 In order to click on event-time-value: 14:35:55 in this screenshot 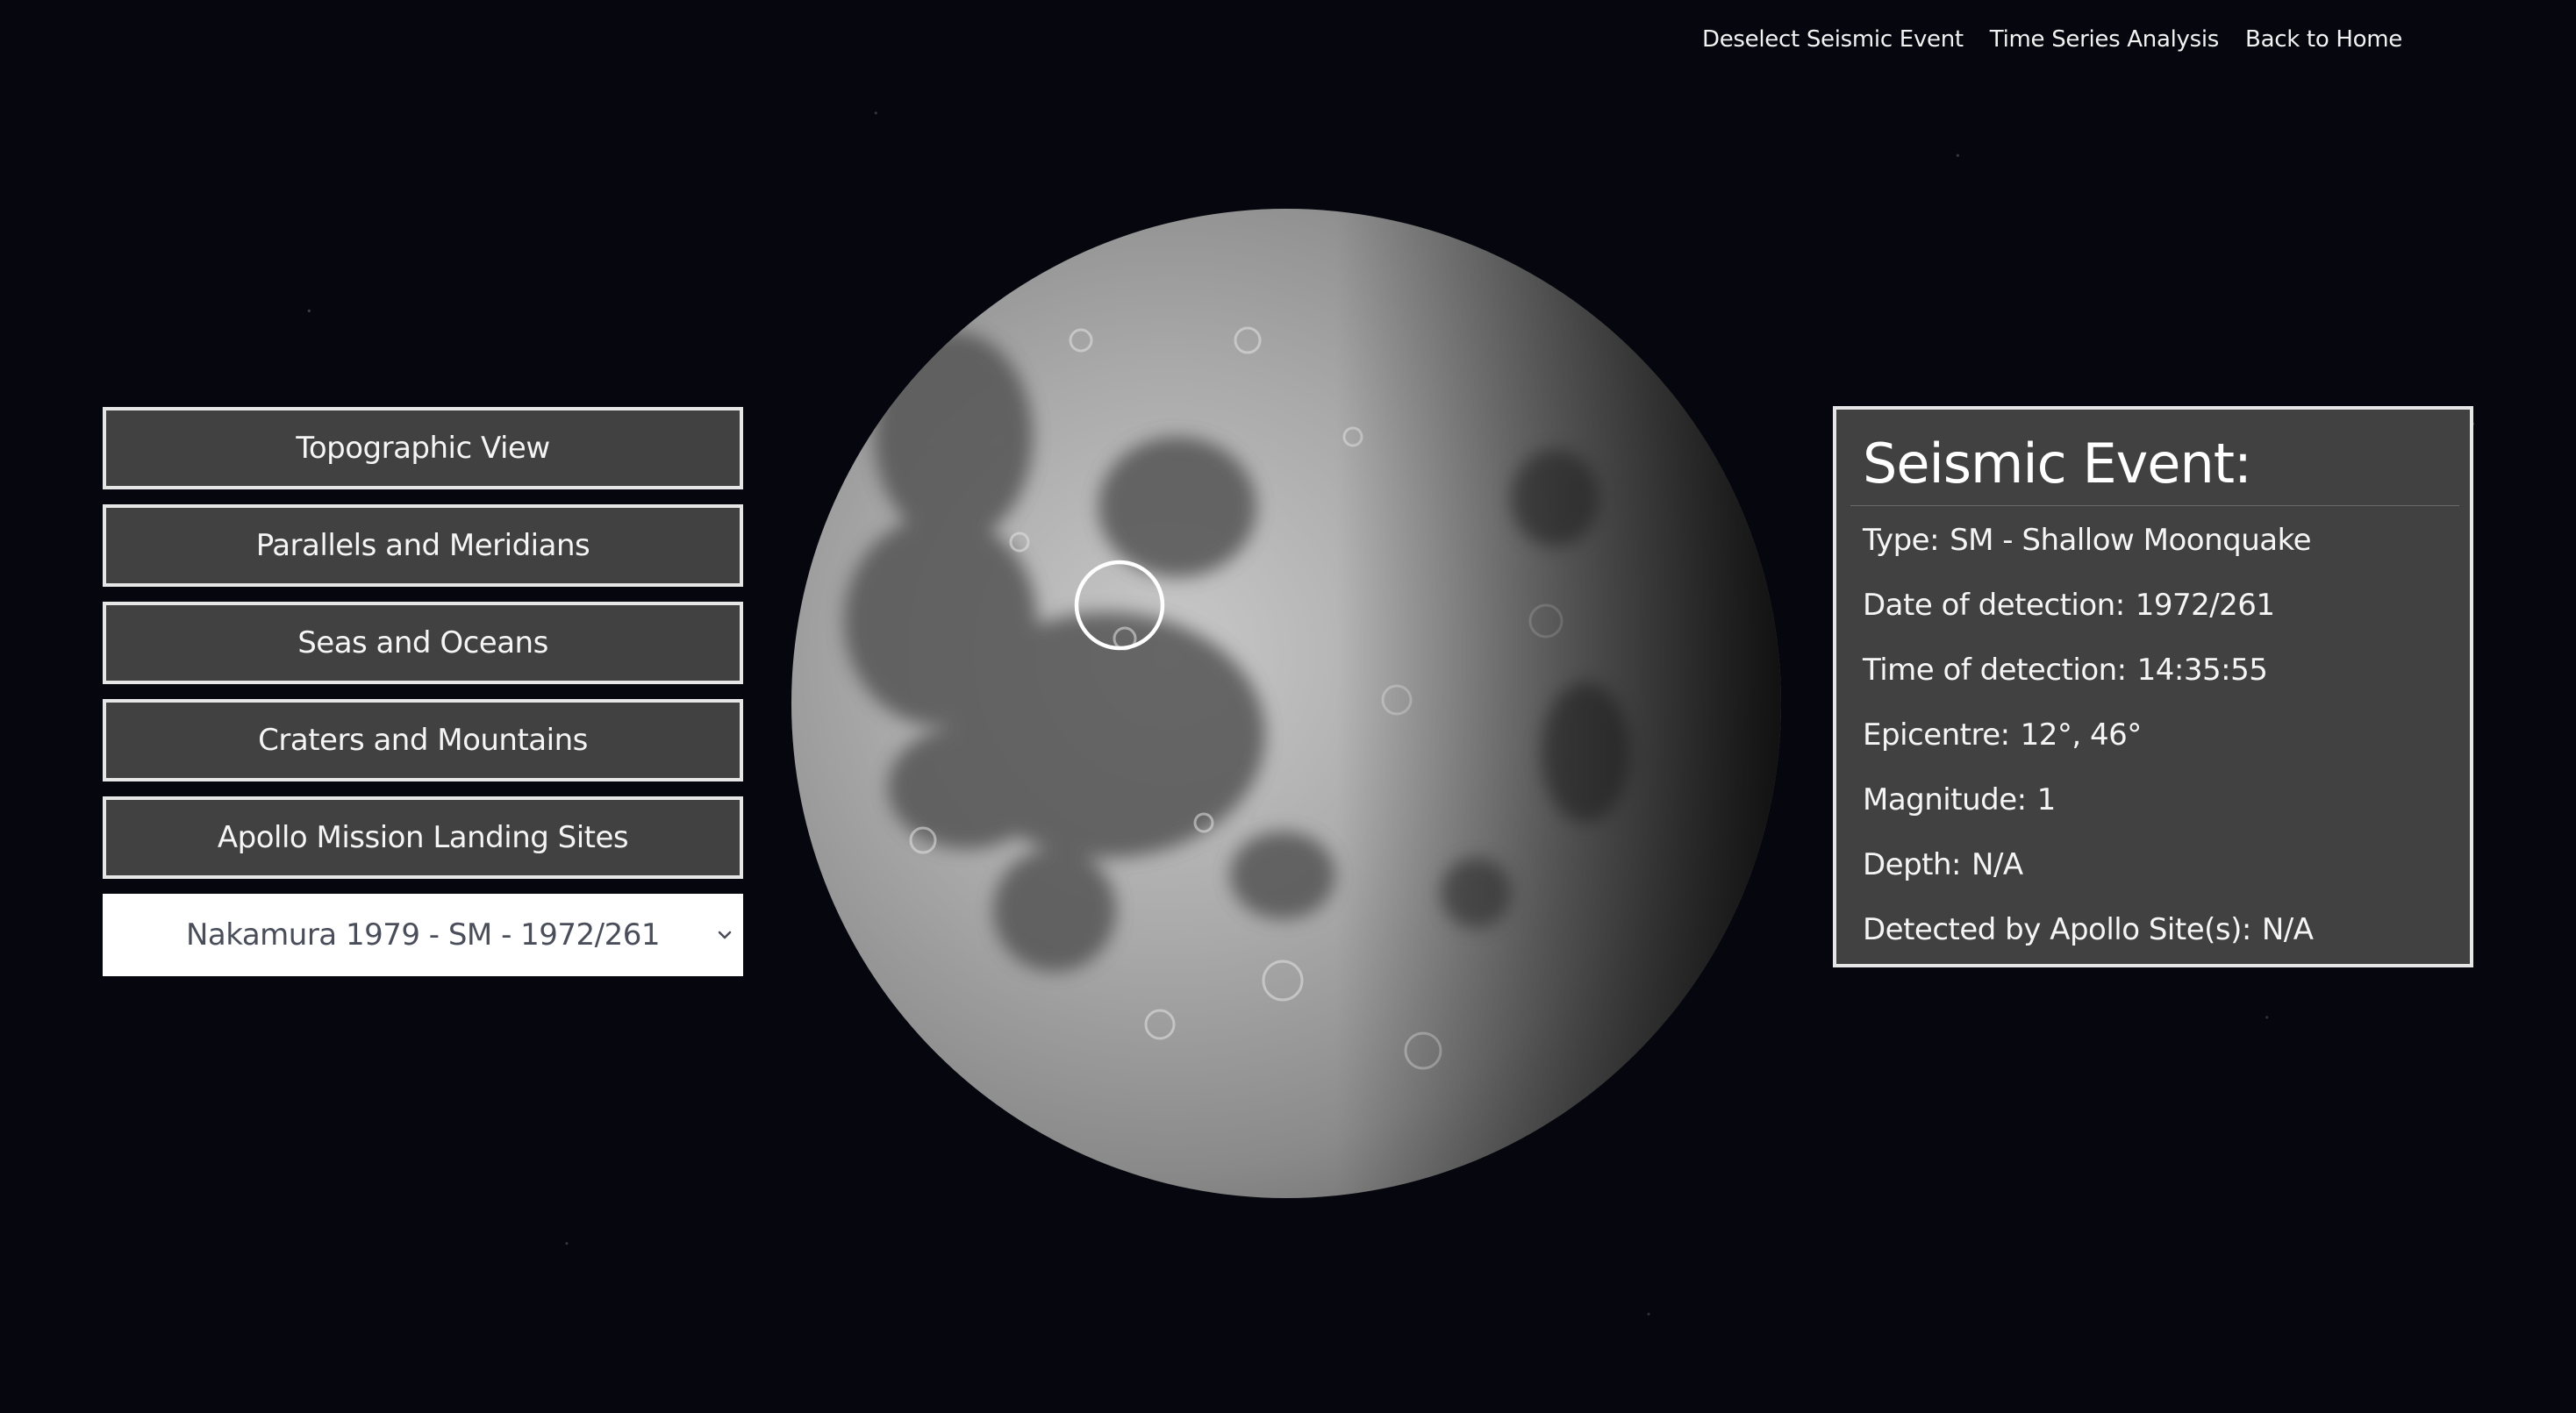, I will do `click(2202, 671)`.